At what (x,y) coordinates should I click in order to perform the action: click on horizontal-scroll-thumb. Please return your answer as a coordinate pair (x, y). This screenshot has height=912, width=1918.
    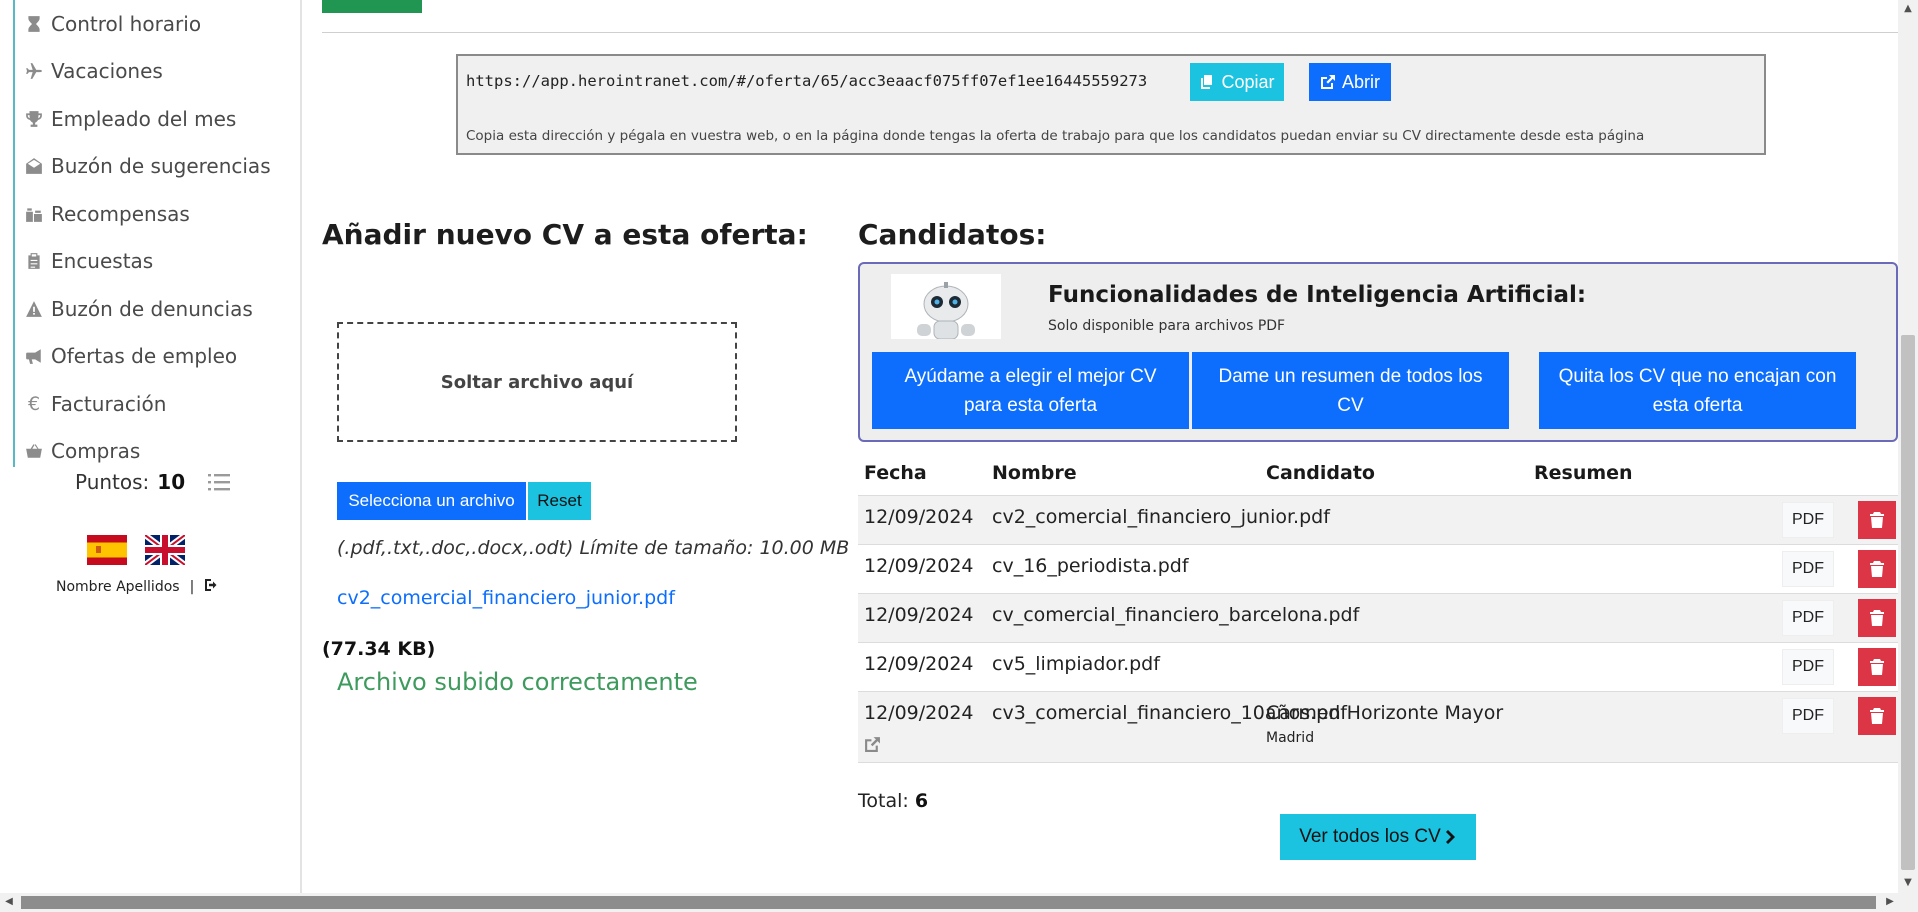
    Looking at the image, I should click on (948, 902).